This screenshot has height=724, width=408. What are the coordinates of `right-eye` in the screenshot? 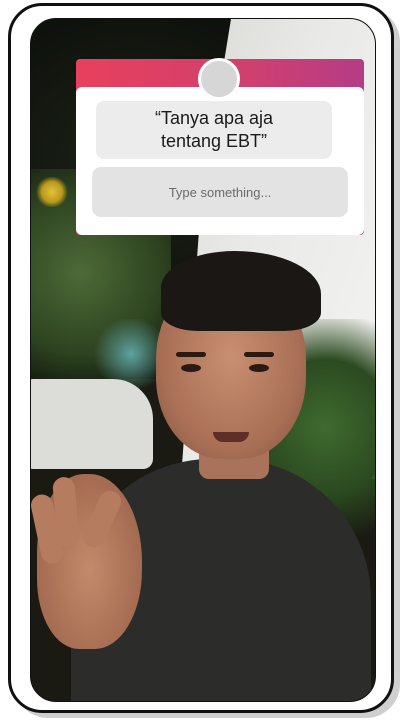 It's located at (259, 368).